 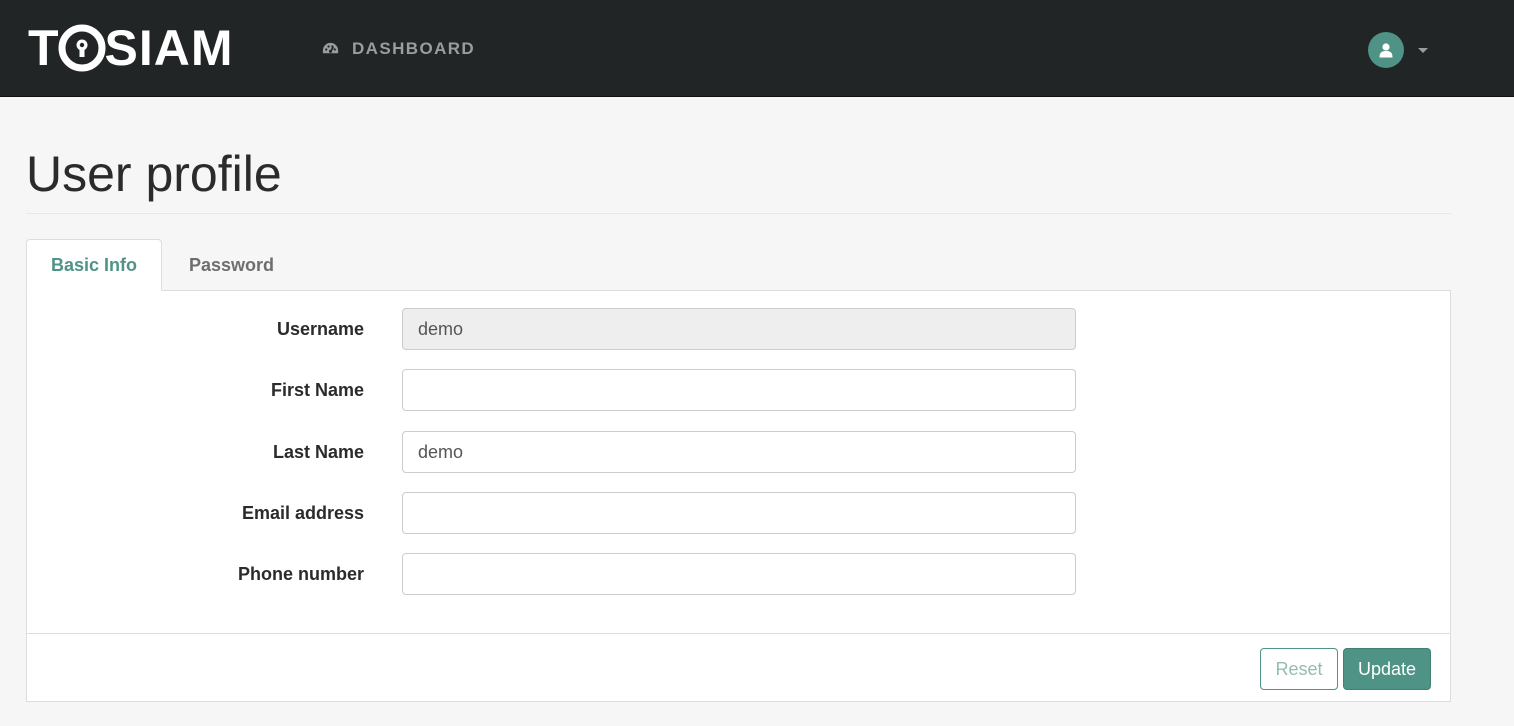 What do you see at coordinates (1387, 669) in the screenshot?
I see `update-button: Update` at bounding box center [1387, 669].